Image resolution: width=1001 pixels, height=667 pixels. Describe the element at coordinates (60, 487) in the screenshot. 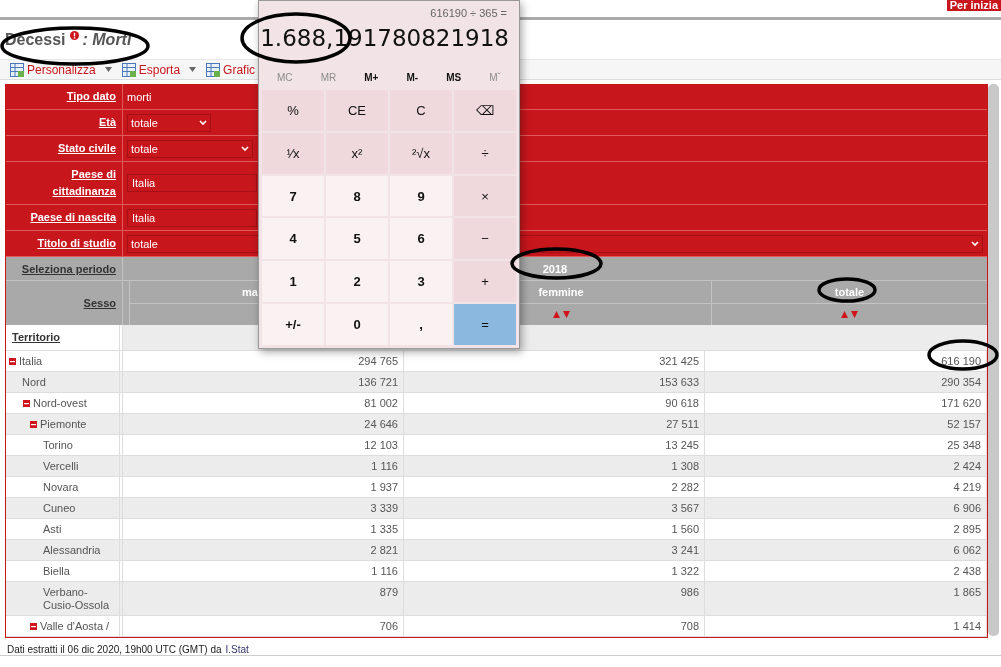

I see `territory-name: Novara` at that location.